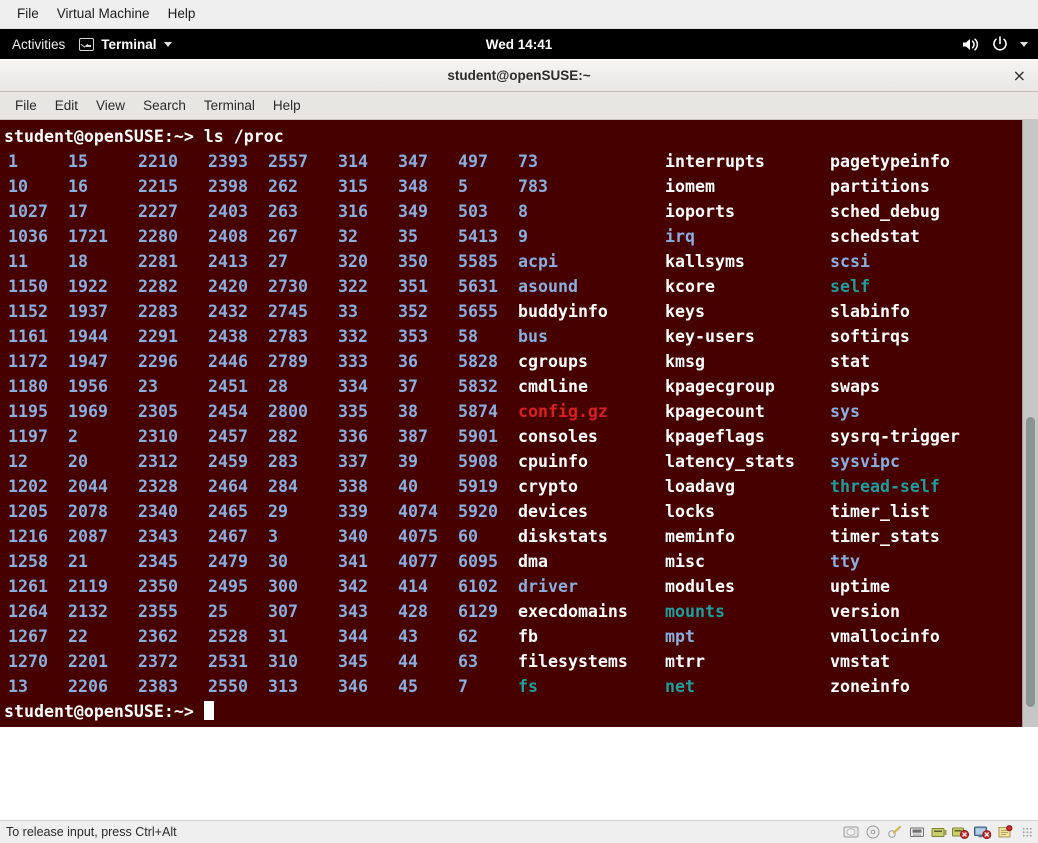 Image resolution: width=1038 pixels, height=843 pixels. I want to click on listing-entry: 1161, so click(28, 336).